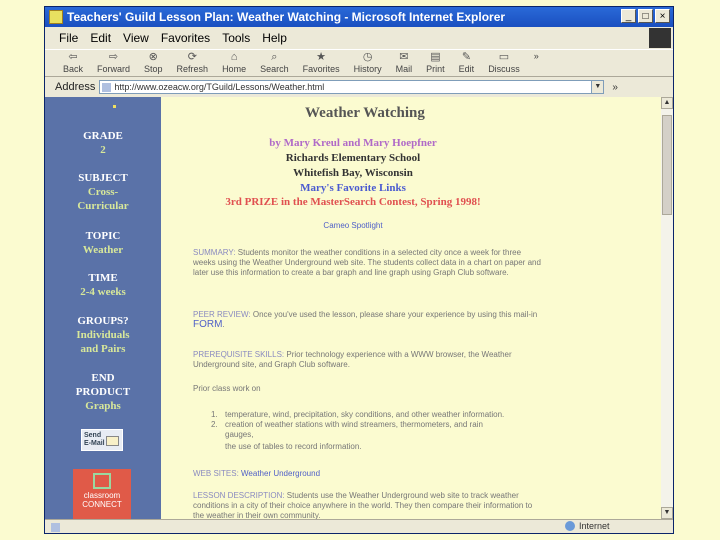  I want to click on minimize-button: _, so click(628, 16).